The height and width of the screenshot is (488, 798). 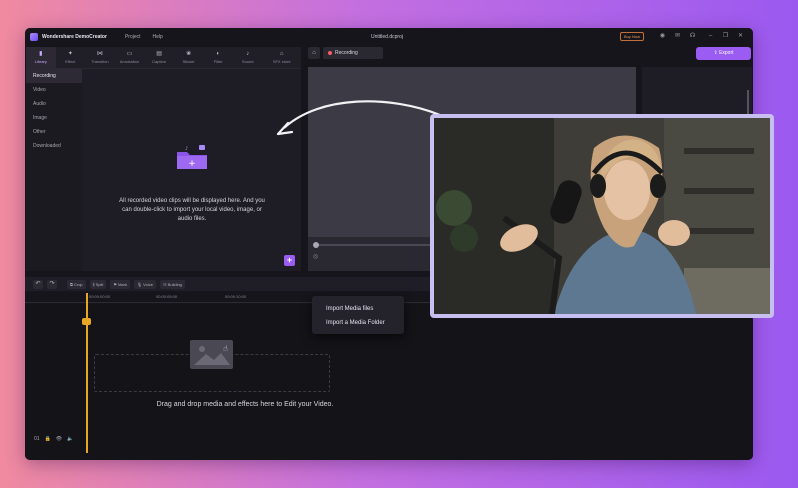 I want to click on export-label: Export, so click(x=726, y=53).